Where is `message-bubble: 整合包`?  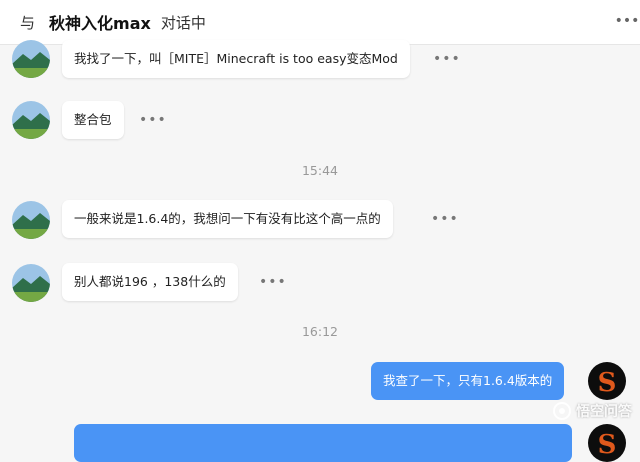
message-bubble: 整合包 is located at coordinates (93, 120).